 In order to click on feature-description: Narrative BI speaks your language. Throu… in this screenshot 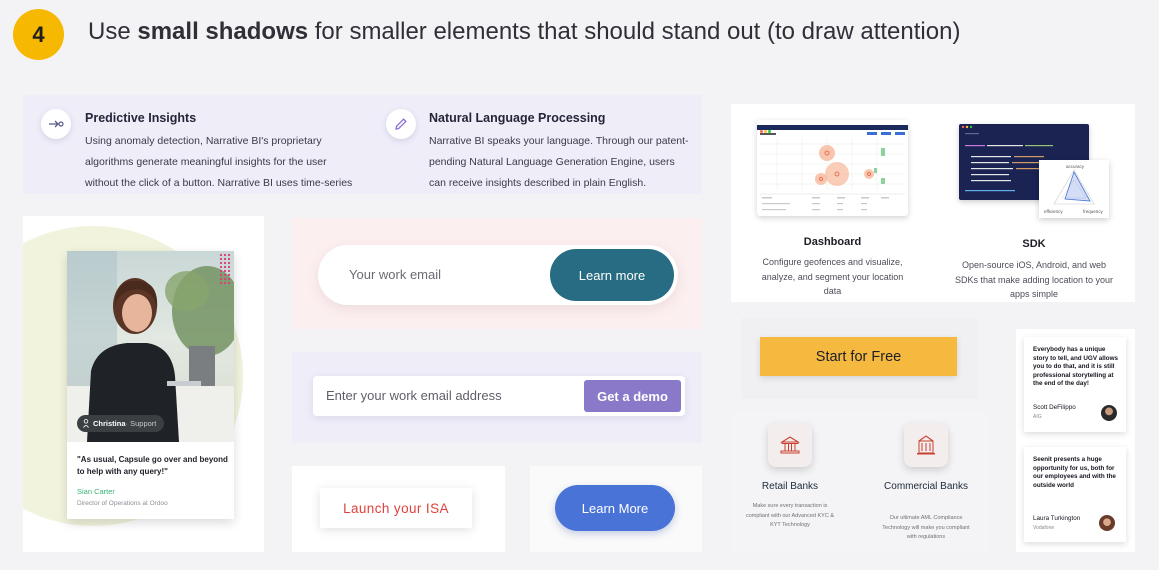, I will do `click(559, 162)`.